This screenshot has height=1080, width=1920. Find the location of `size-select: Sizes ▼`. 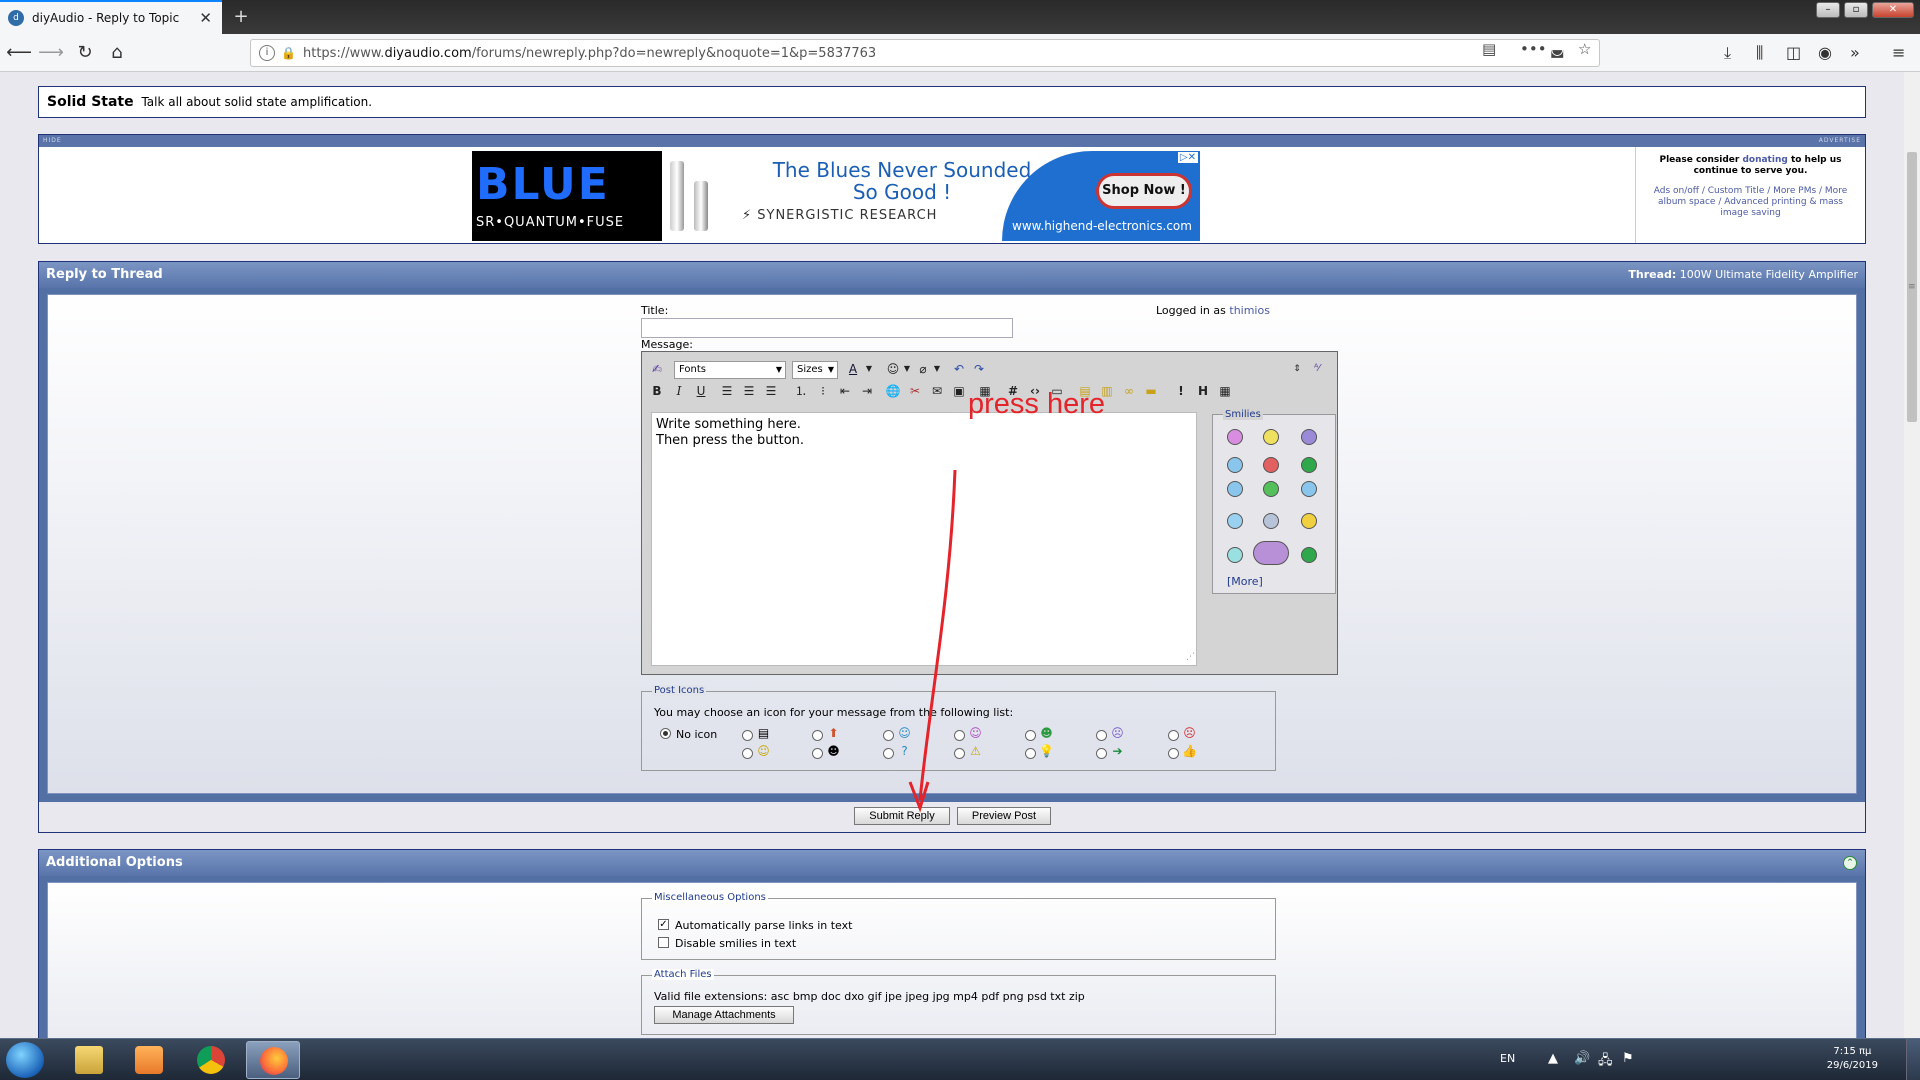

size-select: Sizes ▼ is located at coordinates (815, 370).